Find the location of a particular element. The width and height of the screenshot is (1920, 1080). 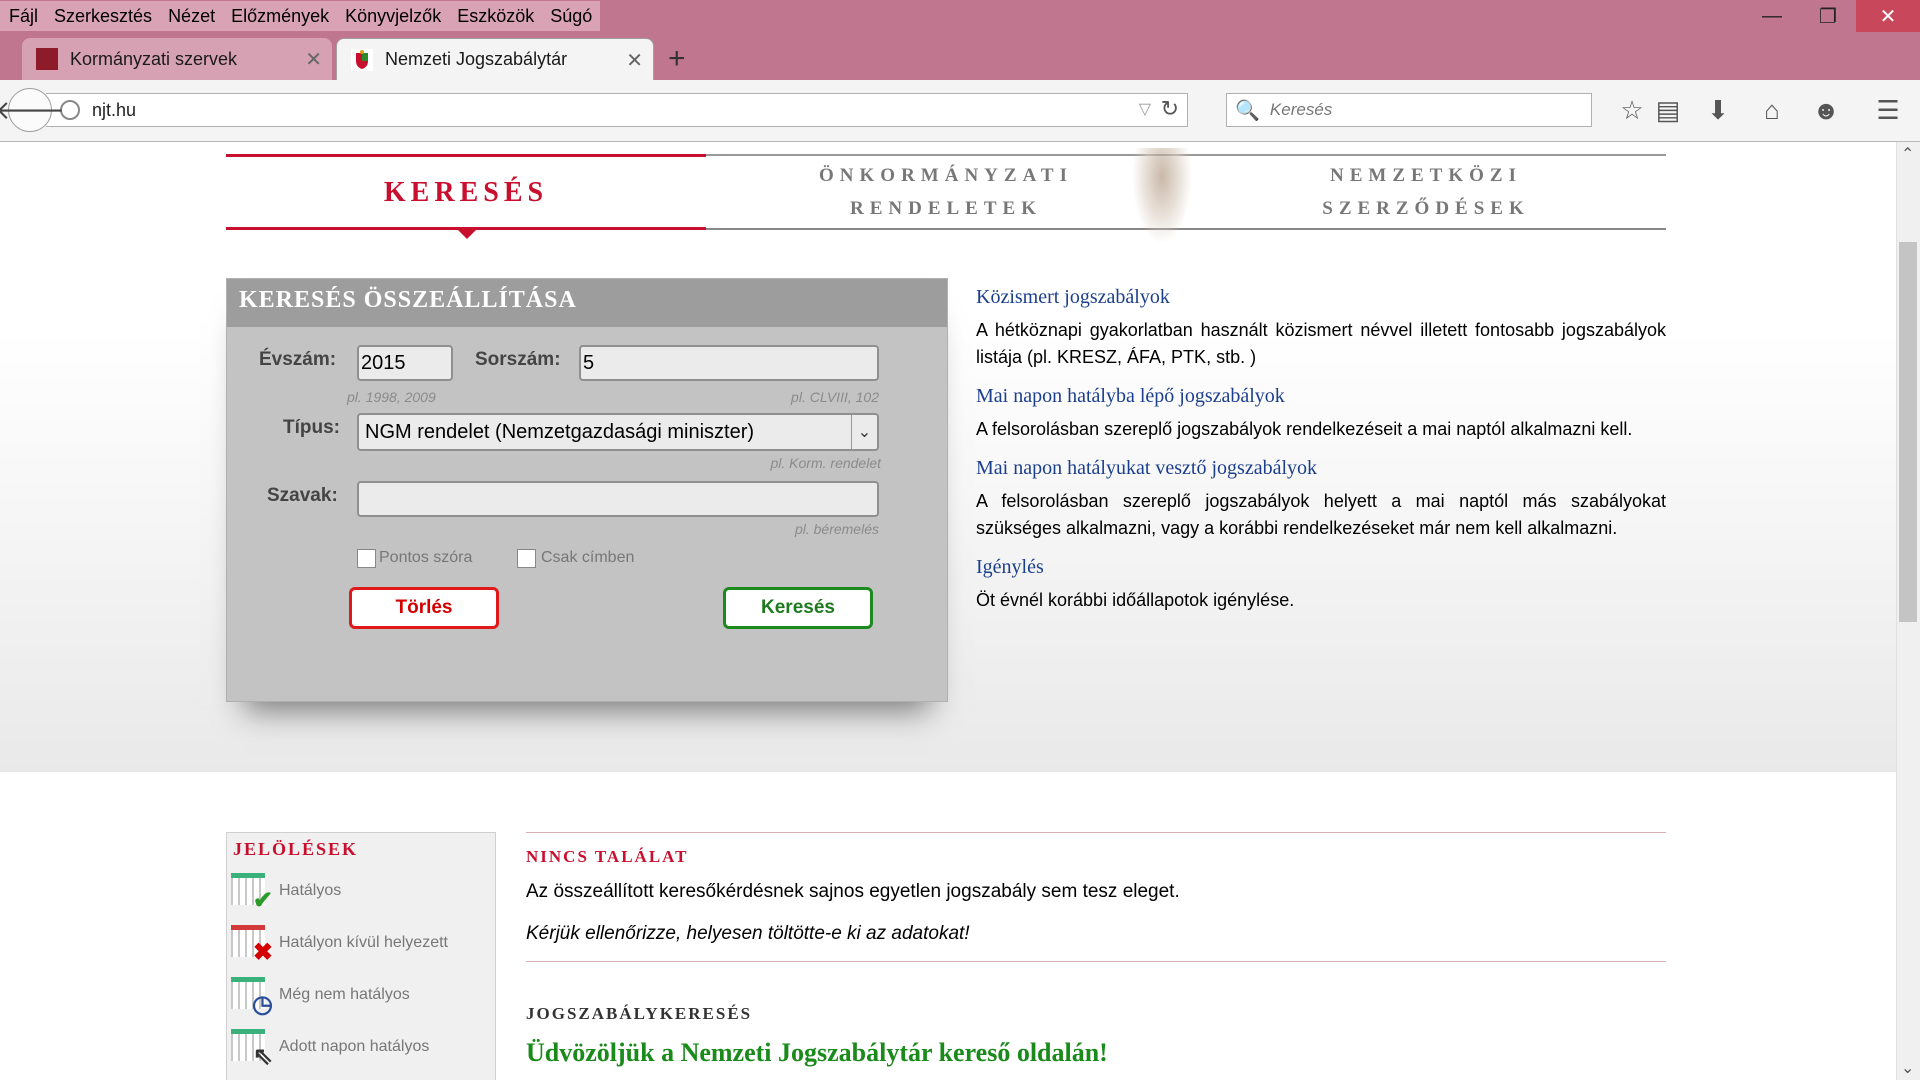

legend-item-hatalyos: ✔ Hatályos is located at coordinates (286, 892).